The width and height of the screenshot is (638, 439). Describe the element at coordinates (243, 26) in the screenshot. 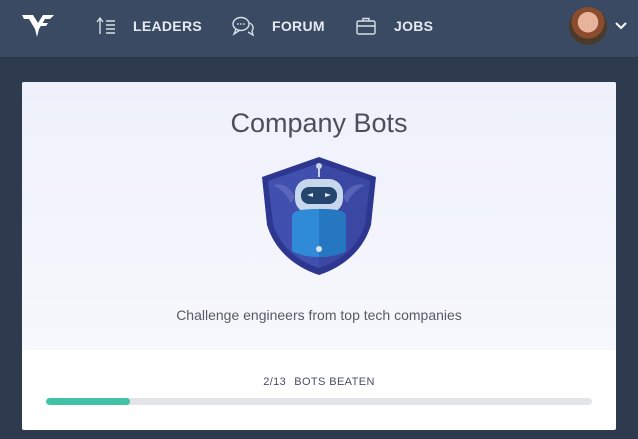

I see `forum-icon` at that location.